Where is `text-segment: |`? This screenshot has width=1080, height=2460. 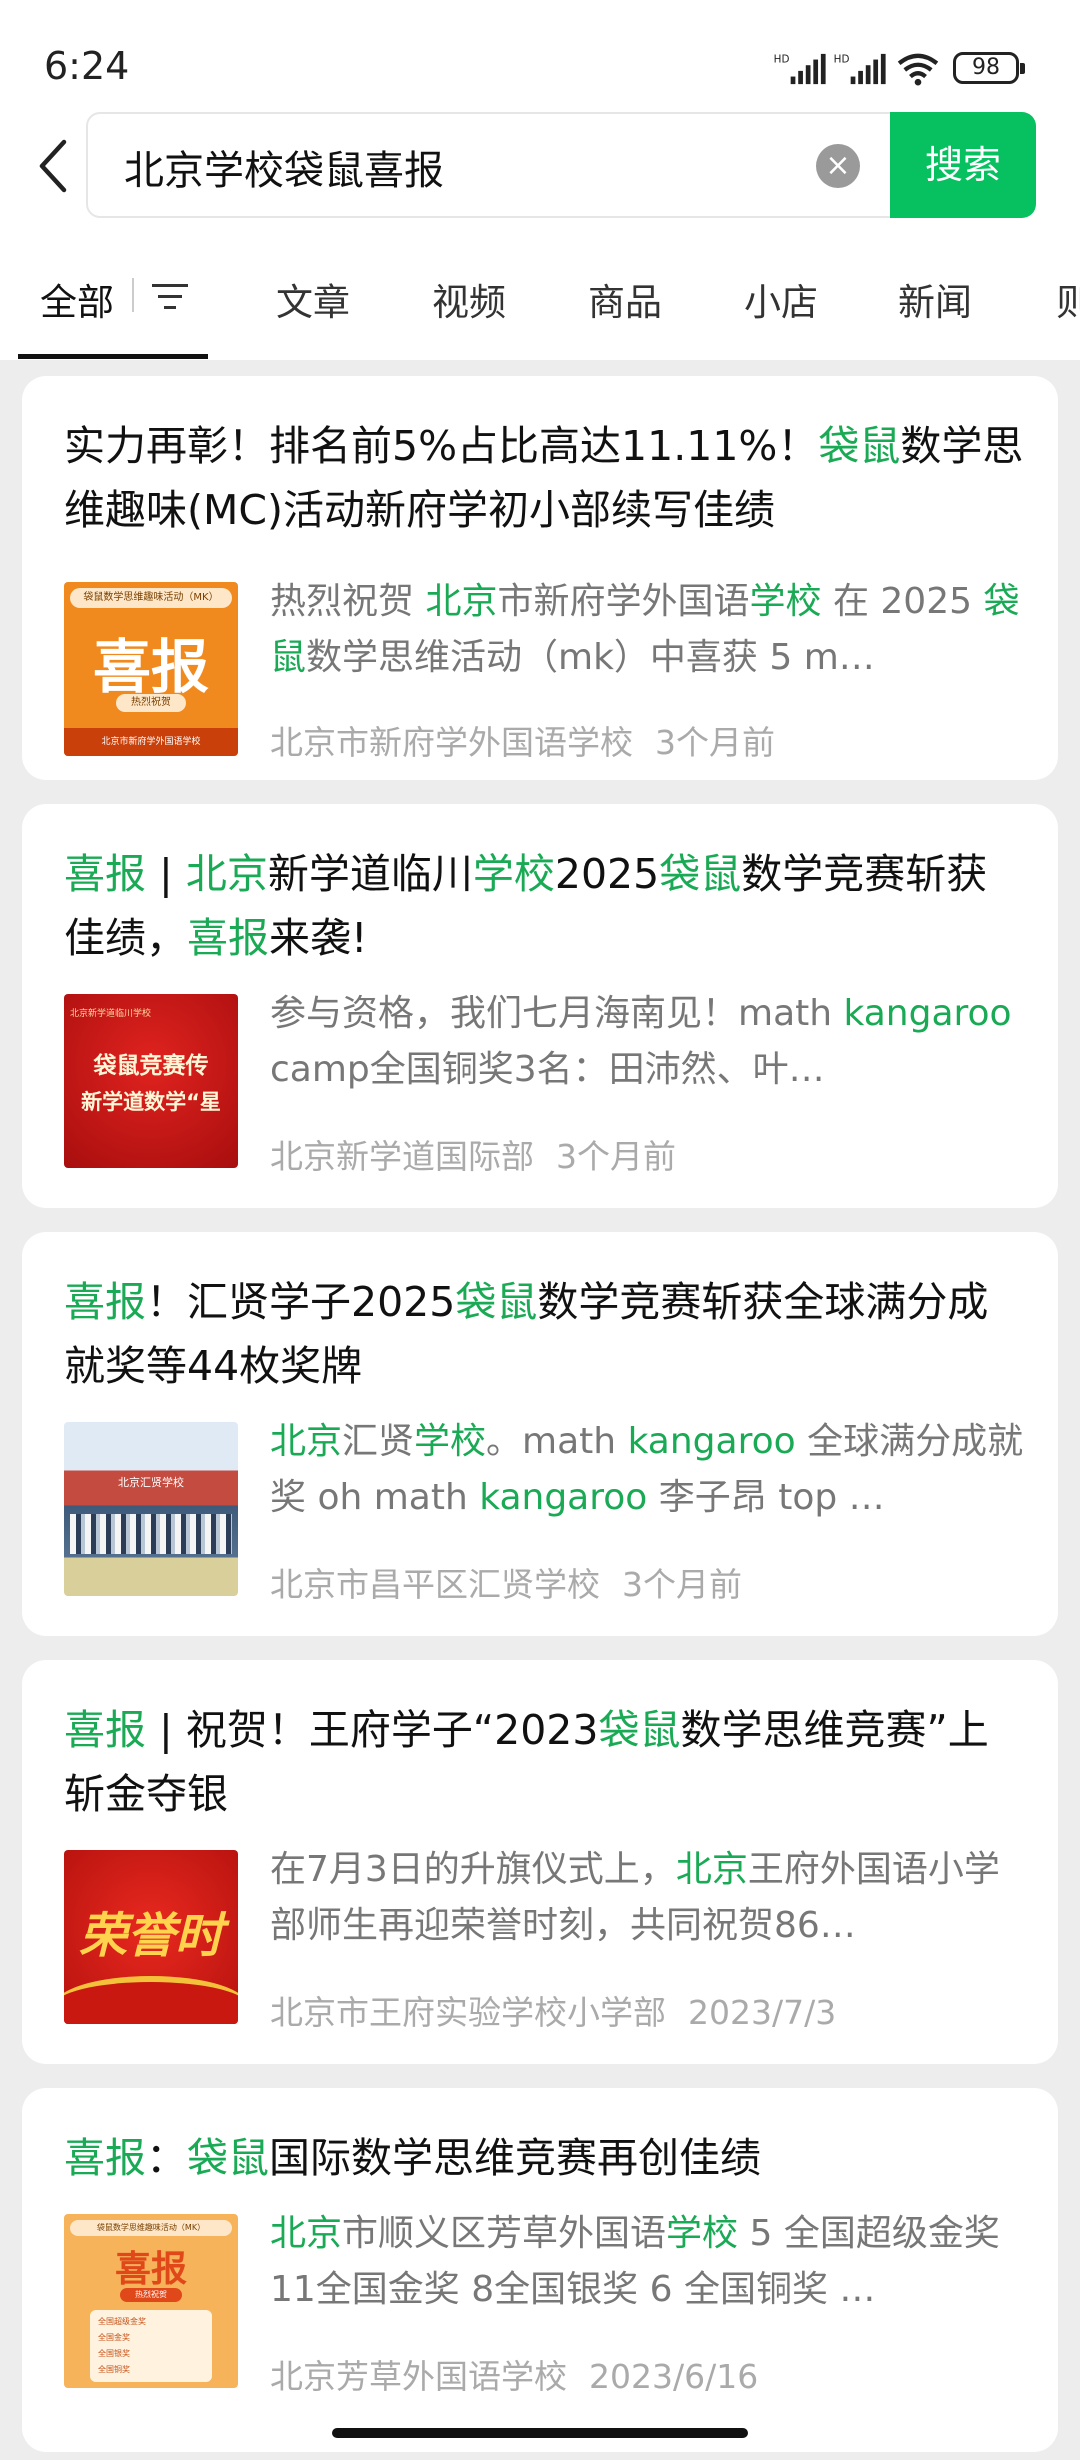 text-segment: | is located at coordinates (166, 874).